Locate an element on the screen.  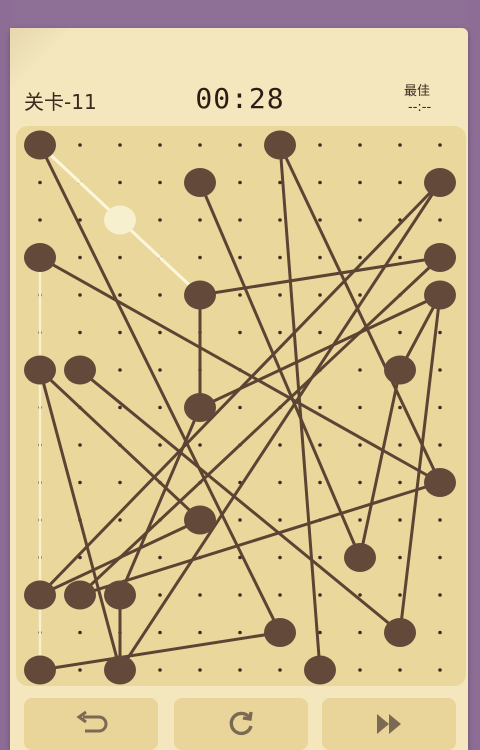
node-m is located at coordinates (440, 482).